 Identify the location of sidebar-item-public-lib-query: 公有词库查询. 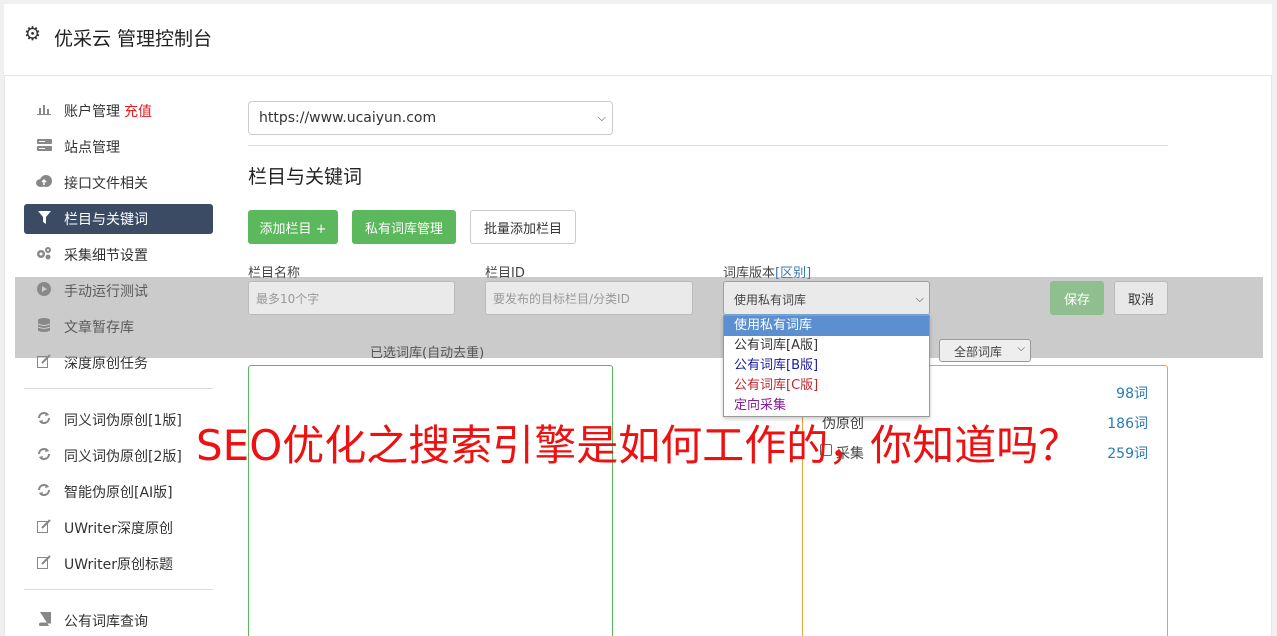
(118, 621).